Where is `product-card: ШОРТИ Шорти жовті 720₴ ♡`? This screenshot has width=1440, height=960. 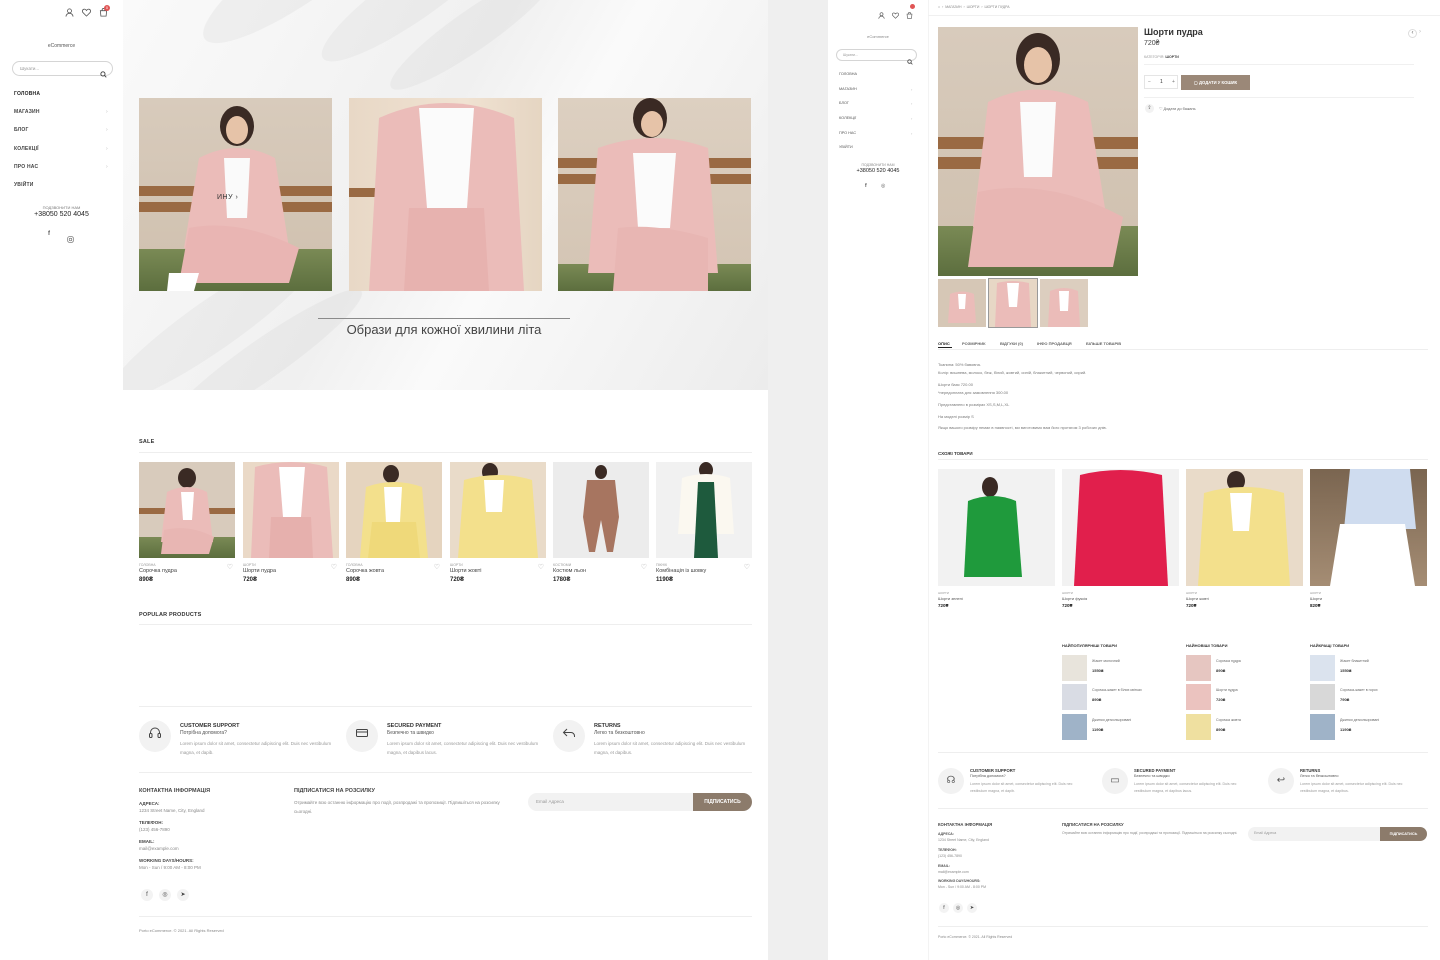 product-card: ШОРТИ Шорти жовті 720₴ ♡ is located at coordinates (498, 522).